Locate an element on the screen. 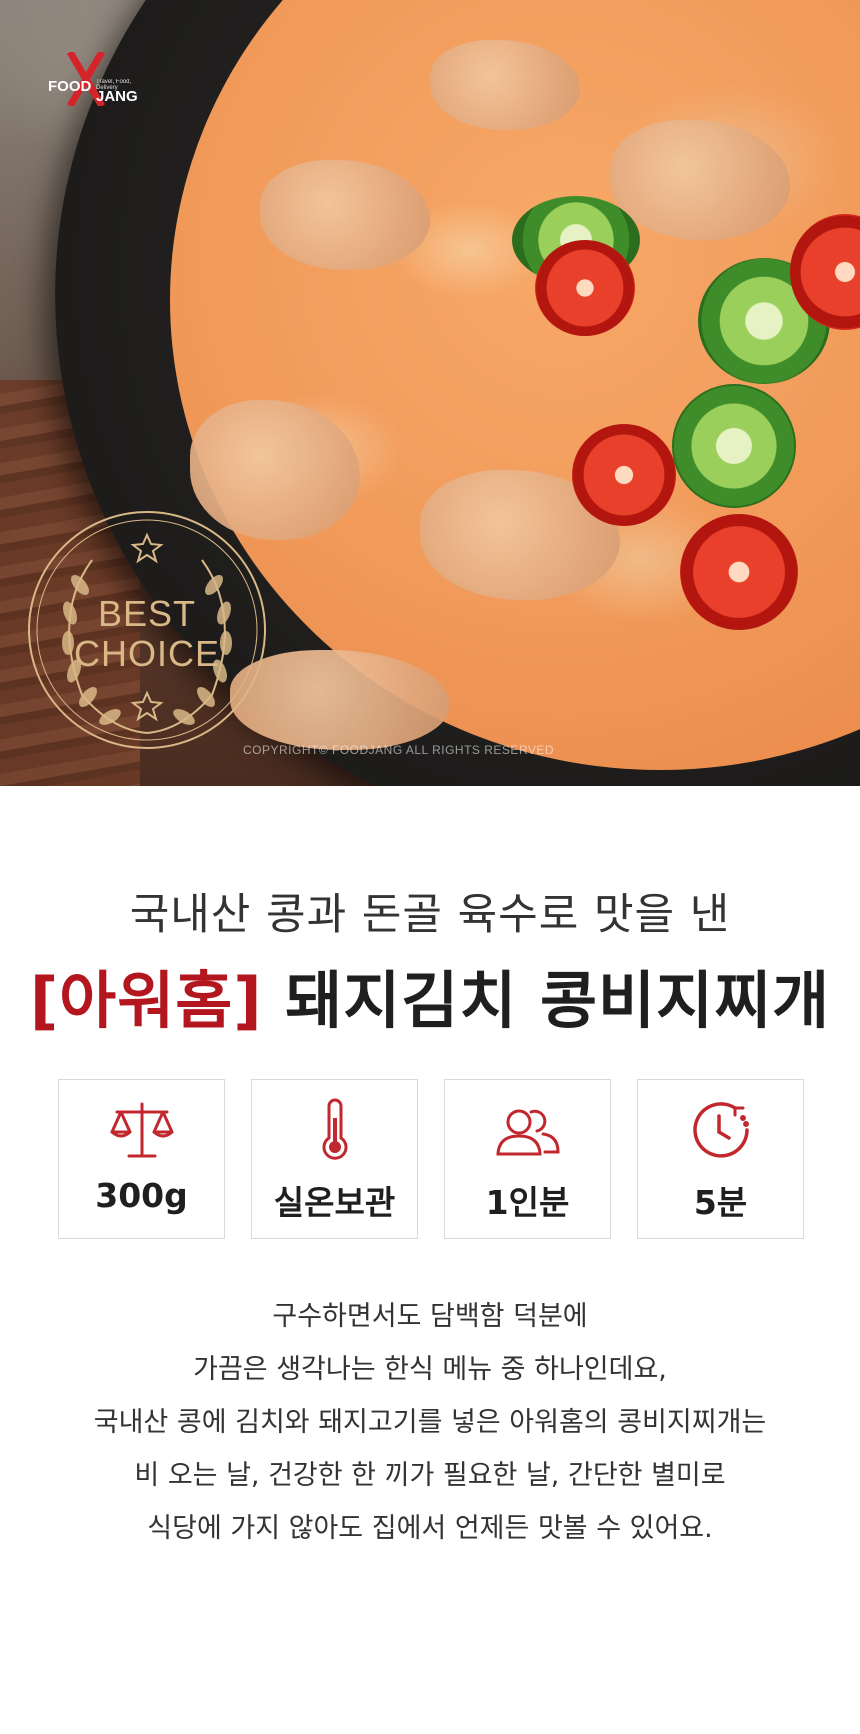  foodjang-logo: FOOD Travel, Food, Delivery JANG is located at coordinates (99, 82).